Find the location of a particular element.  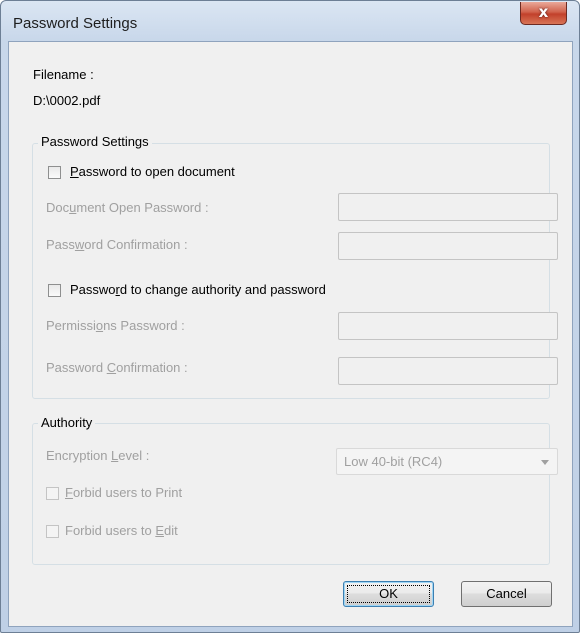

document-open-password-input is located at coordinates (448, 207).